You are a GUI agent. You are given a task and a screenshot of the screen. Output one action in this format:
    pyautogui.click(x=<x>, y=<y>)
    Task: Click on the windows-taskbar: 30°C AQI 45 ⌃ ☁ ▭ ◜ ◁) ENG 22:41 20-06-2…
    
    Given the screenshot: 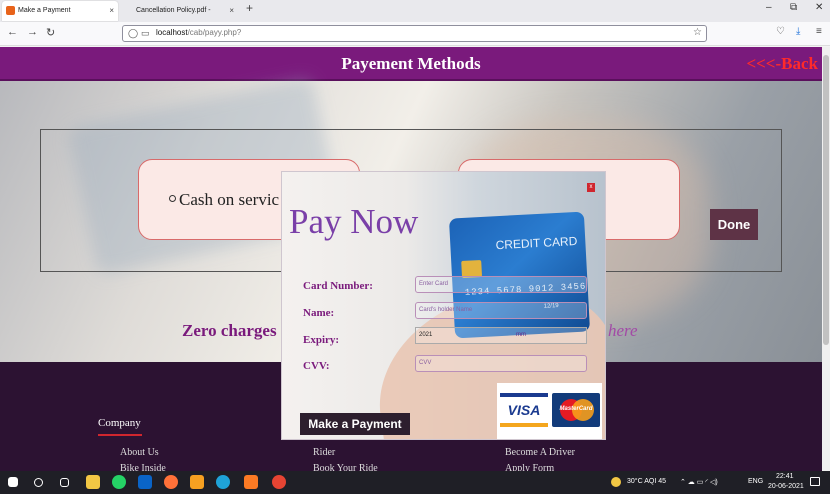 What is the action you would take?
    pyautogui.click(x=415, y=482)
    